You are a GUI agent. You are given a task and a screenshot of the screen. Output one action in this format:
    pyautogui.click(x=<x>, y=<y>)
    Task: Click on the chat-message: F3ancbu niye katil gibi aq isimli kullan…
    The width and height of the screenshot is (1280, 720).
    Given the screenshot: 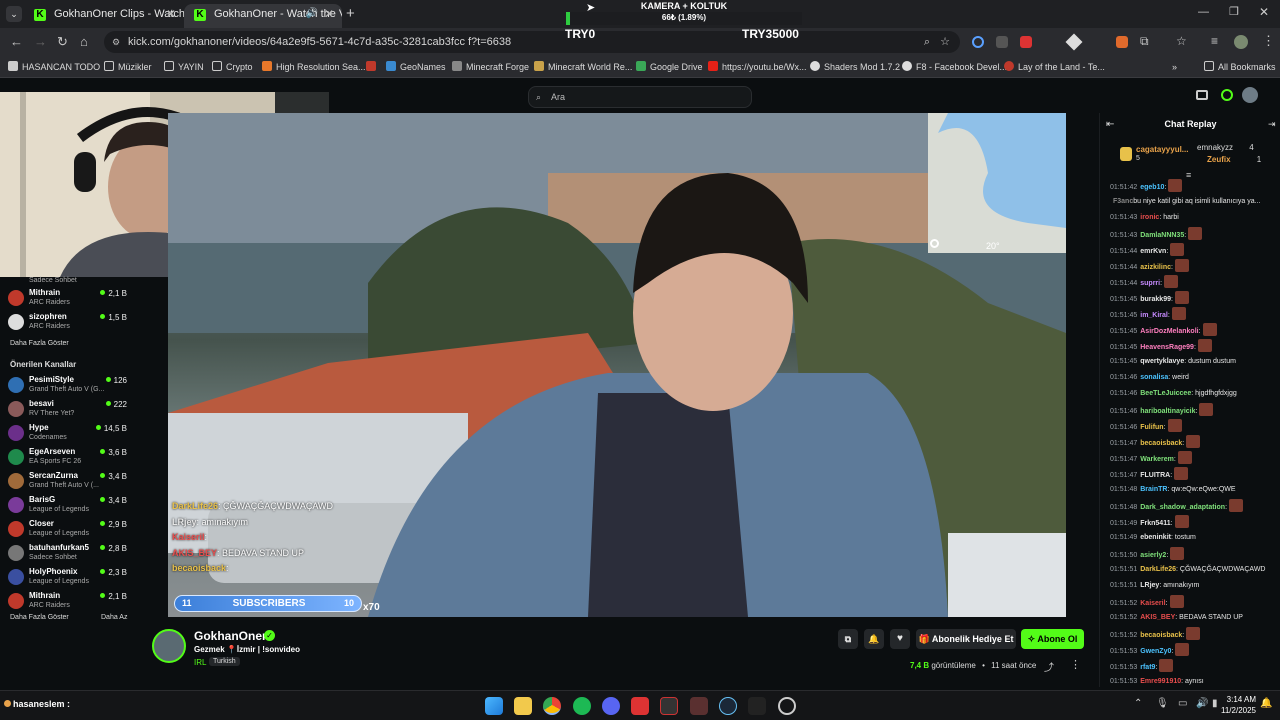 What is the action you would take?
    pyautogui.click(x=1194, y=203)
    